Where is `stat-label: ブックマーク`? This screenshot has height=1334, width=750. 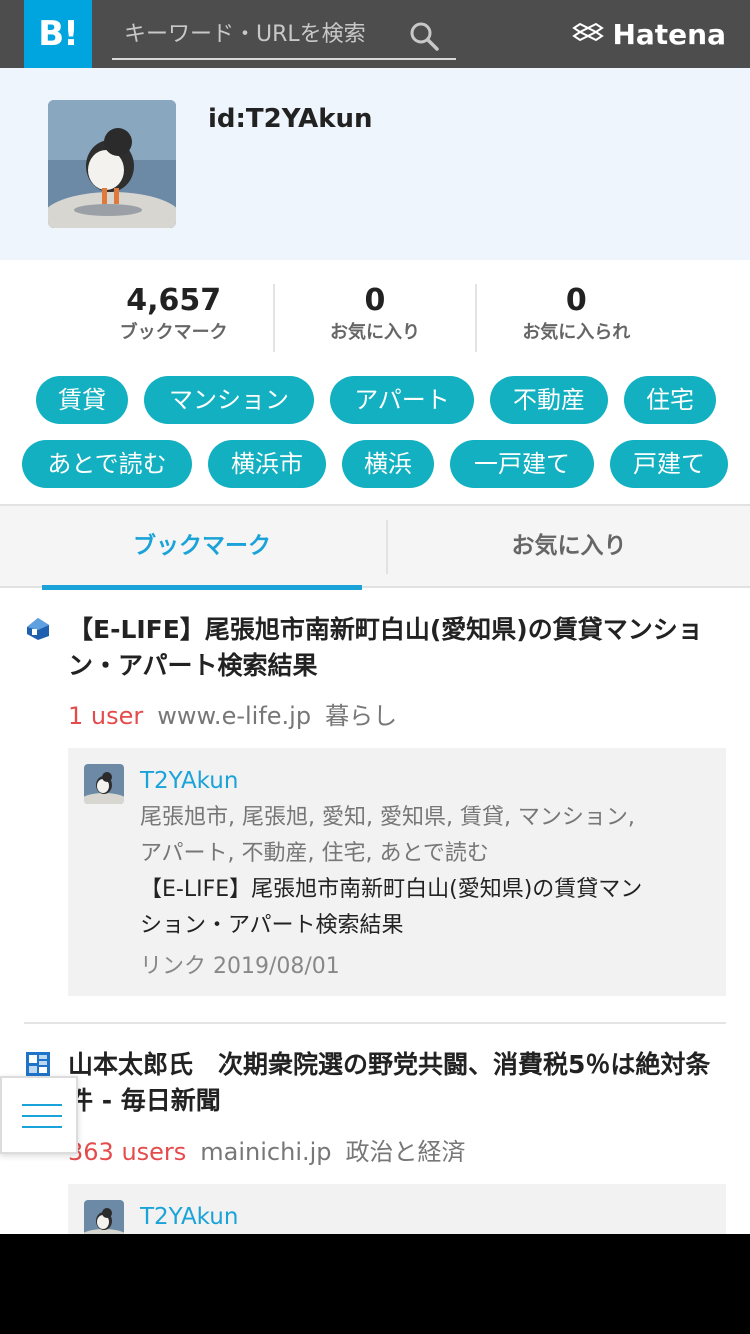
stat-label: ブックマーク is located at coordinates (173, 332).